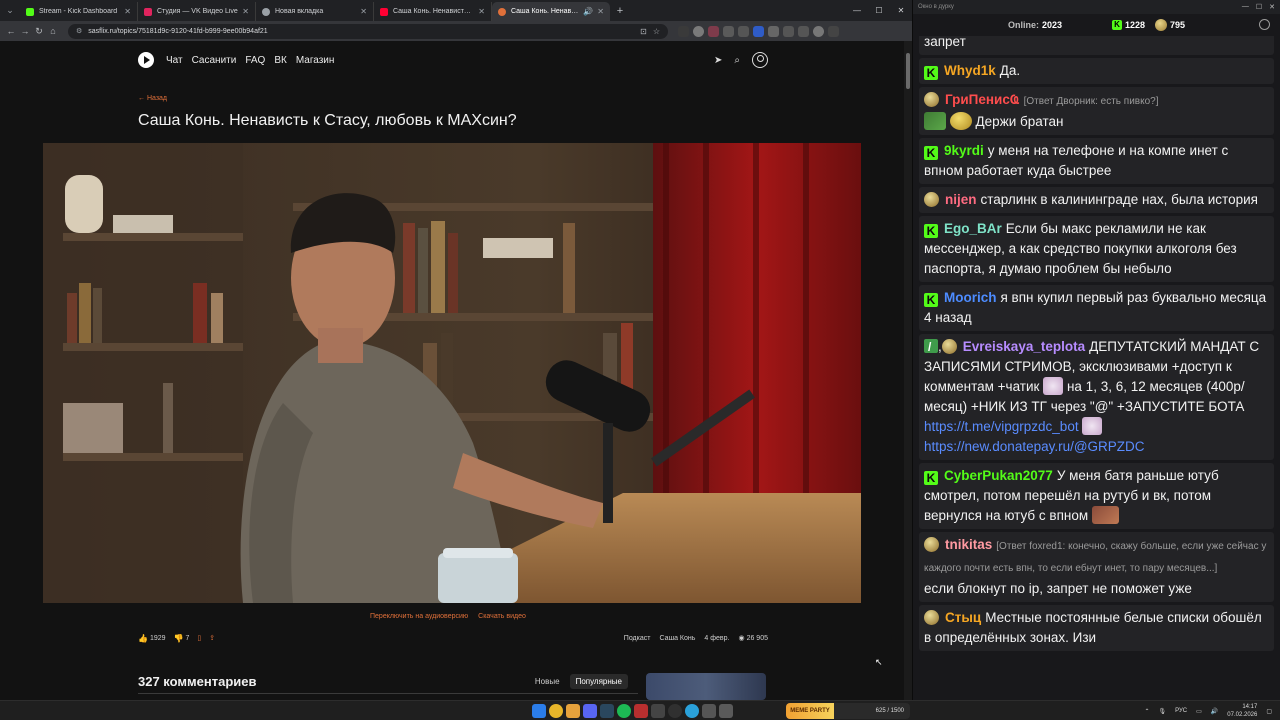  What do you see at coordinates (803, 31) in the screenshot?
I see `media-icon` at bounding box center [803, 31].